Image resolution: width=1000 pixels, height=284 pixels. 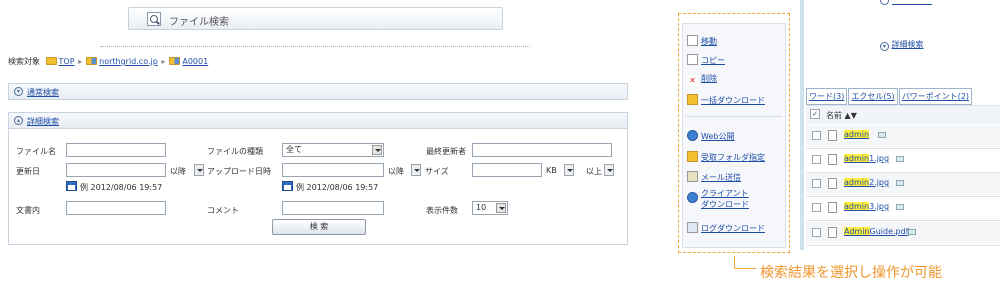 I want to click on results-detail-search-toggle: ▾ 詳細検索, so click(x=902, y=45).